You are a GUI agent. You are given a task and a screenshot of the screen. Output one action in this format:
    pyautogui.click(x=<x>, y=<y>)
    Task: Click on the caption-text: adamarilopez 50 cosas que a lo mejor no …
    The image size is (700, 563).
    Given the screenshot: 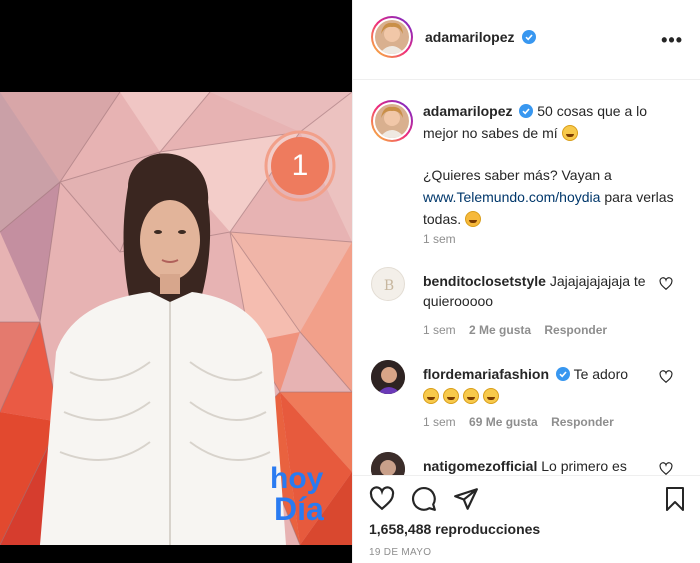 What is the action you would take?
    pyautogui.click(x=554, y=165)
    